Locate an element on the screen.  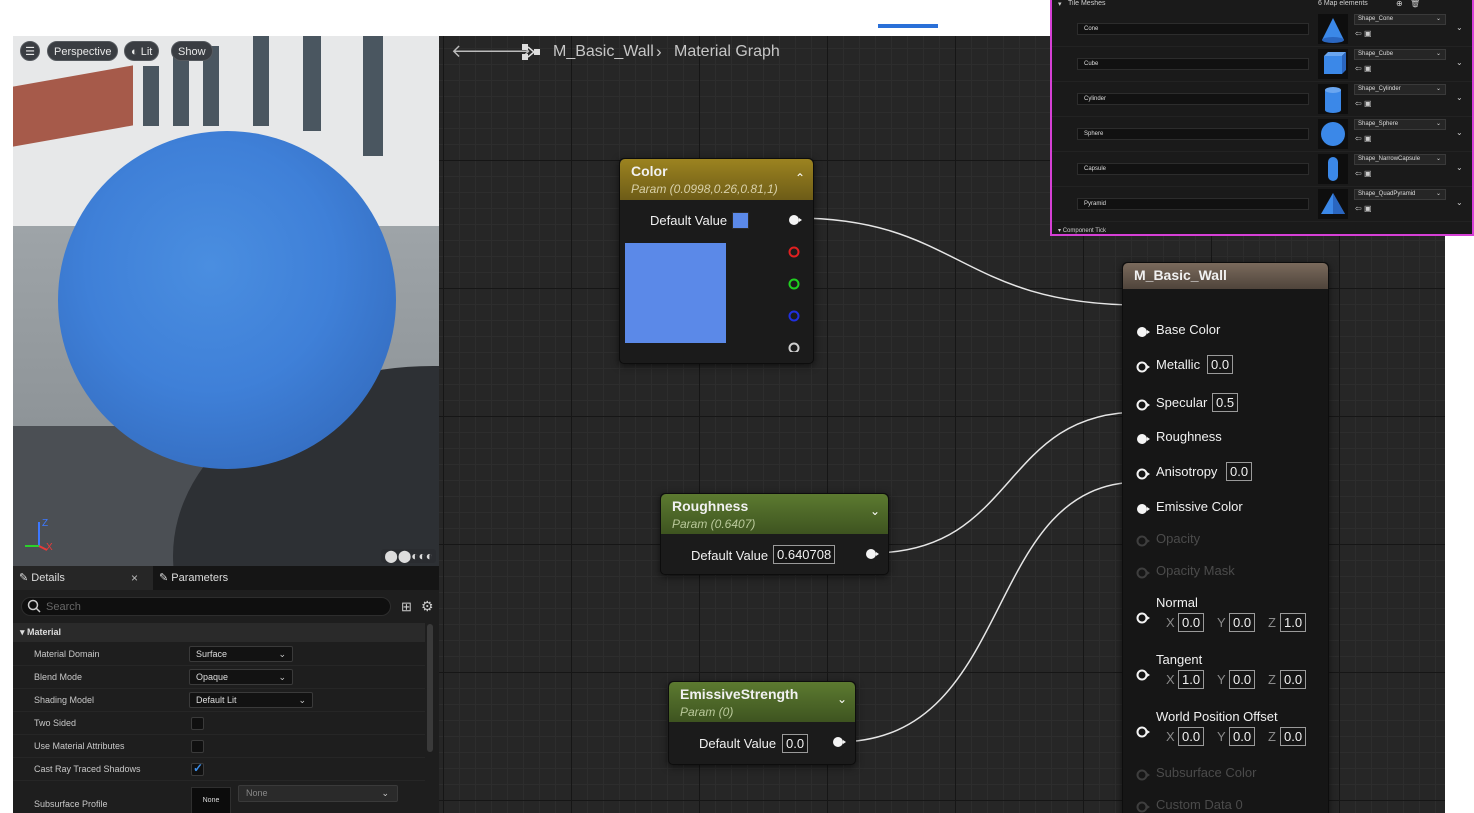
mesh-select: Shape_Sphere ⌄ is located at coordinates (1400, 124).